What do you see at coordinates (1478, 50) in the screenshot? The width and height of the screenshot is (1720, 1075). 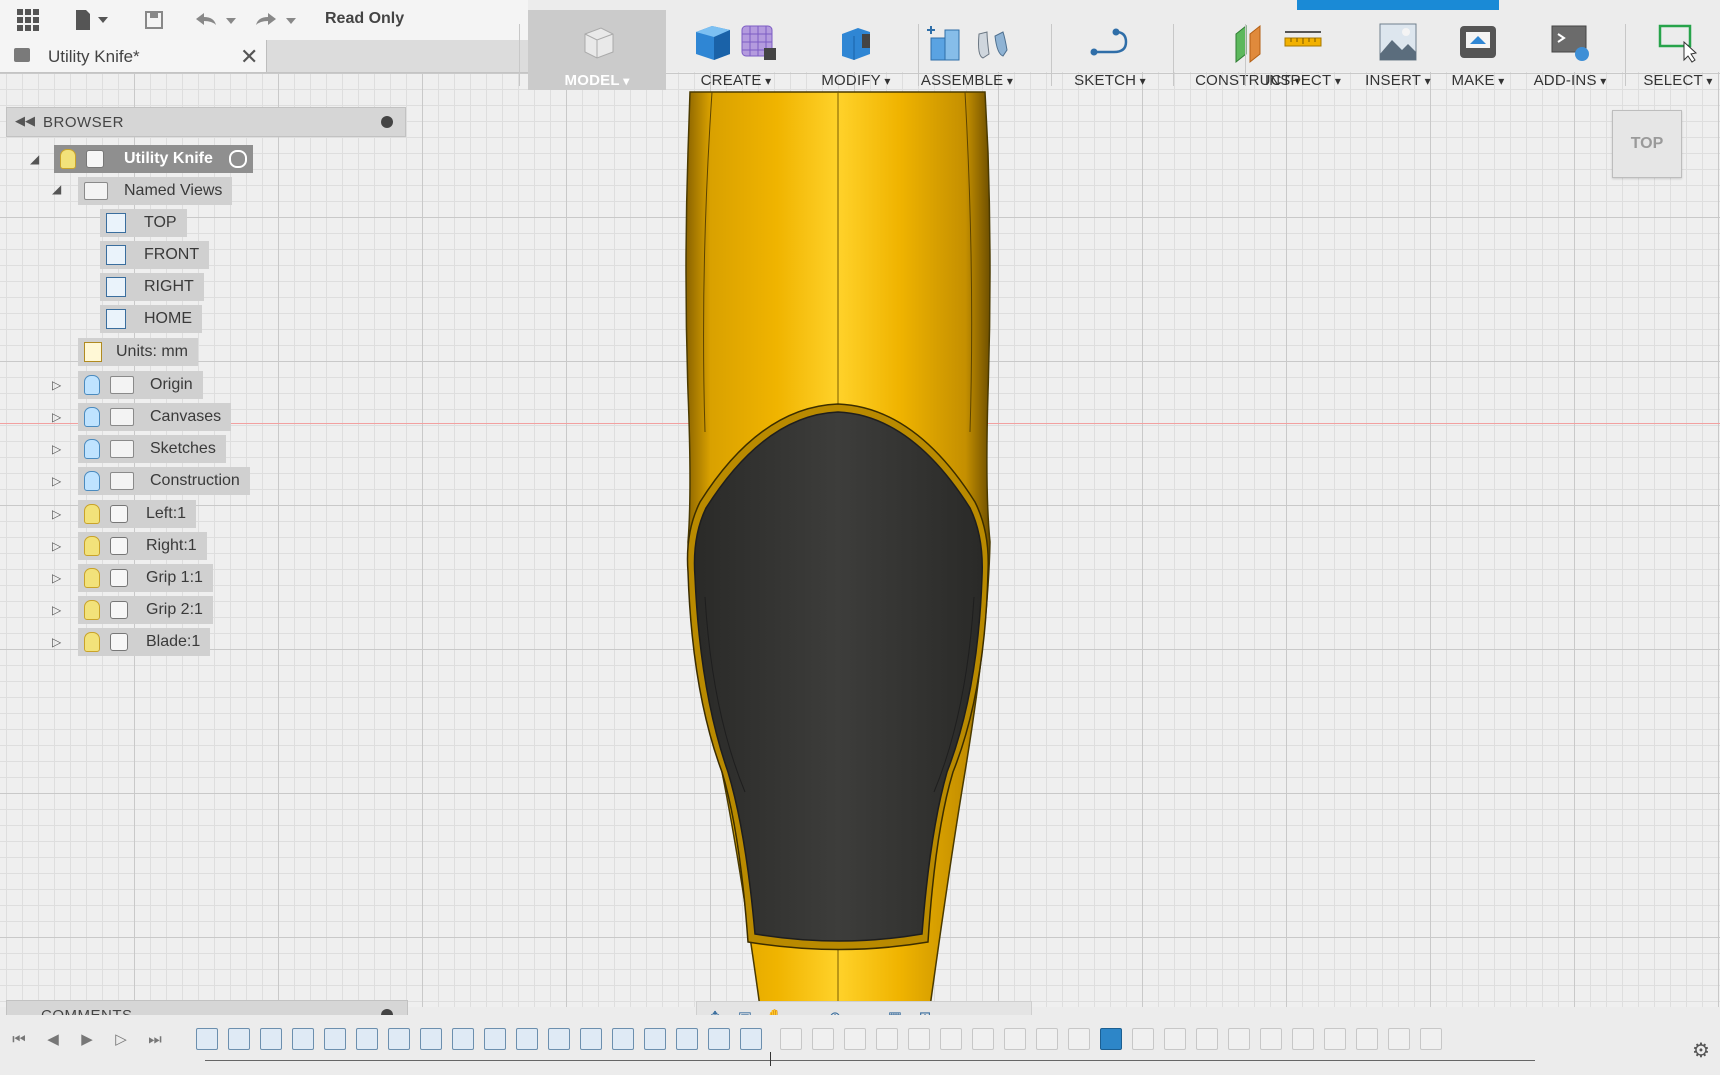 I see `make-menu: MAKE` at bounding box center [1478, 50].